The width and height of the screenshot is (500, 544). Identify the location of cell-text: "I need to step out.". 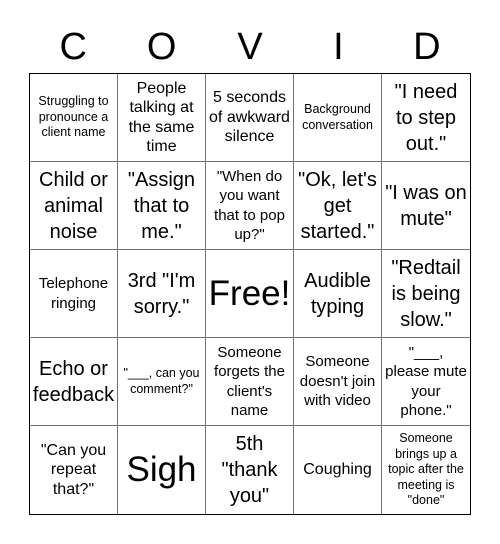
(426, 117).